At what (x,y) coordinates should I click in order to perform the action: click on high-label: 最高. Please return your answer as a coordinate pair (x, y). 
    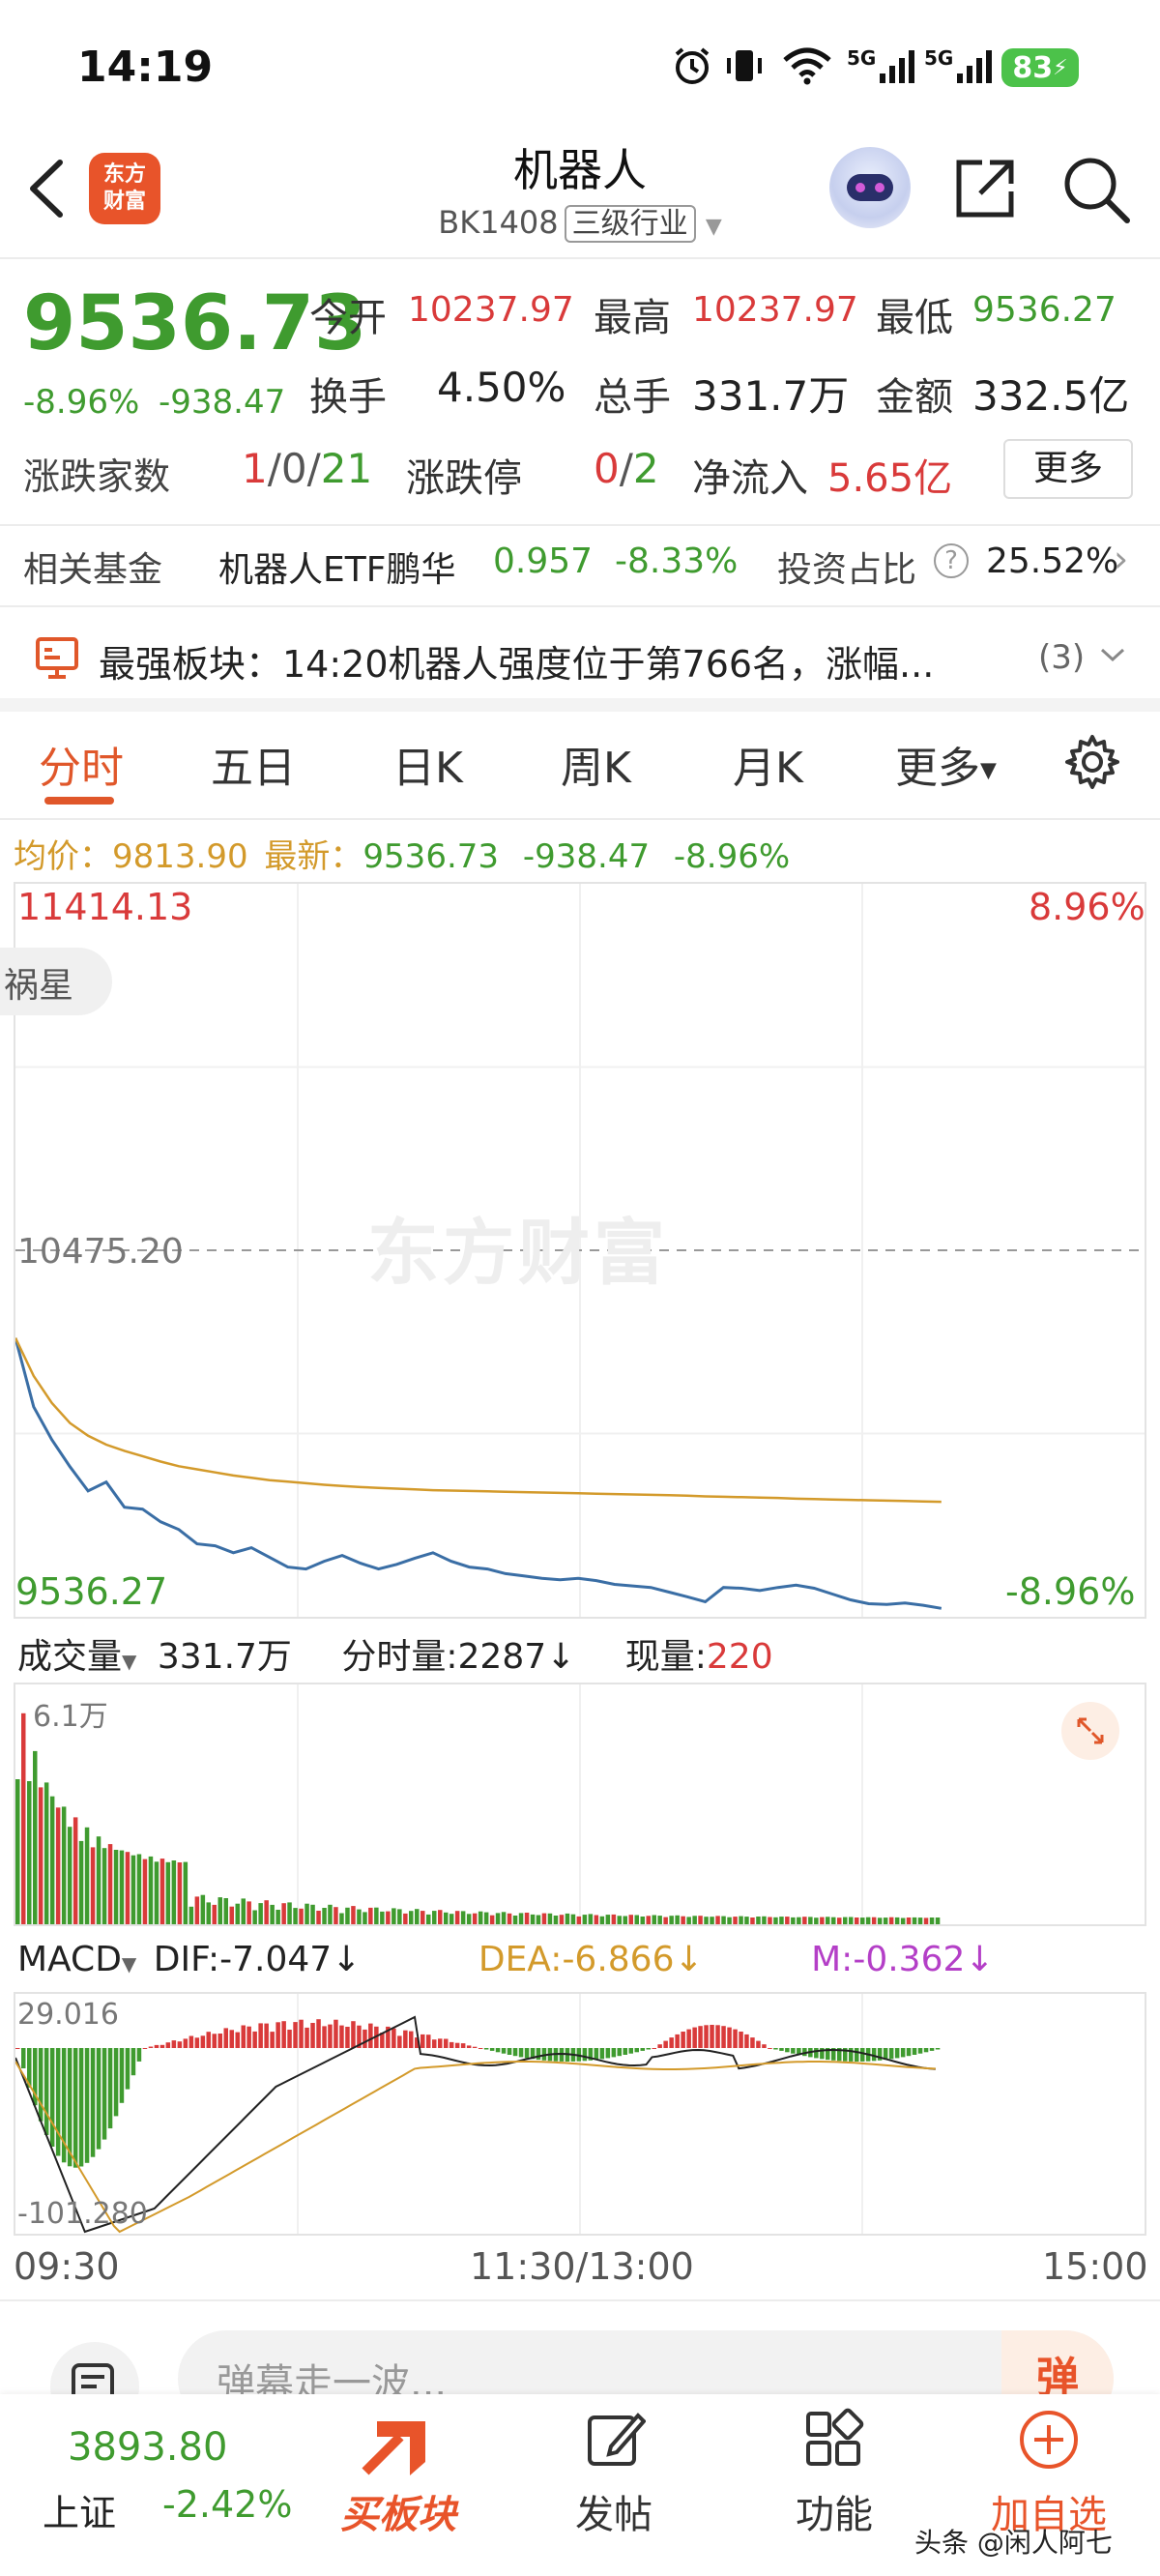
    Looking at the image, I should click on (633, 318).